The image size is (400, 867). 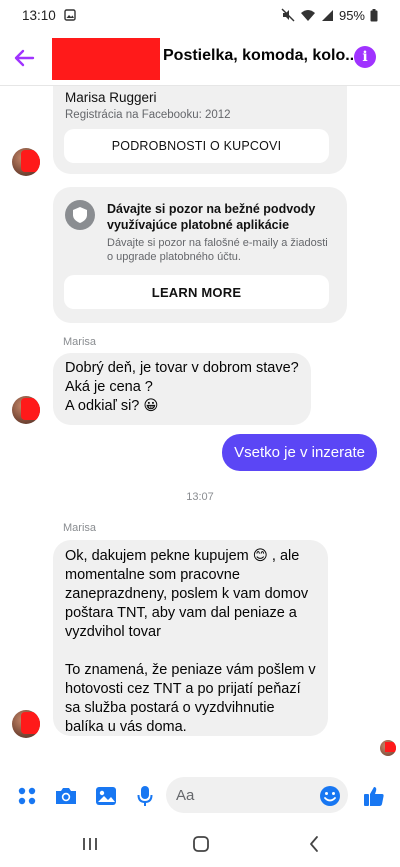 I want to click on gallery-notification-icon, so click(x=70, y=15).